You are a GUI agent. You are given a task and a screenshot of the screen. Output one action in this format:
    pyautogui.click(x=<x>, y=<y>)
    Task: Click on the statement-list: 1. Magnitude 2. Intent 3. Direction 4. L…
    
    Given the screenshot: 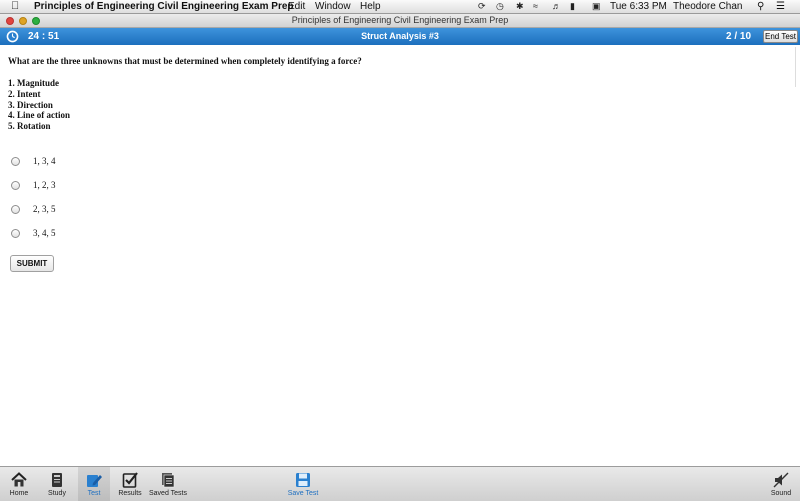 What is the action you would take?
    pyautogui.click(x=39, y=105)
    